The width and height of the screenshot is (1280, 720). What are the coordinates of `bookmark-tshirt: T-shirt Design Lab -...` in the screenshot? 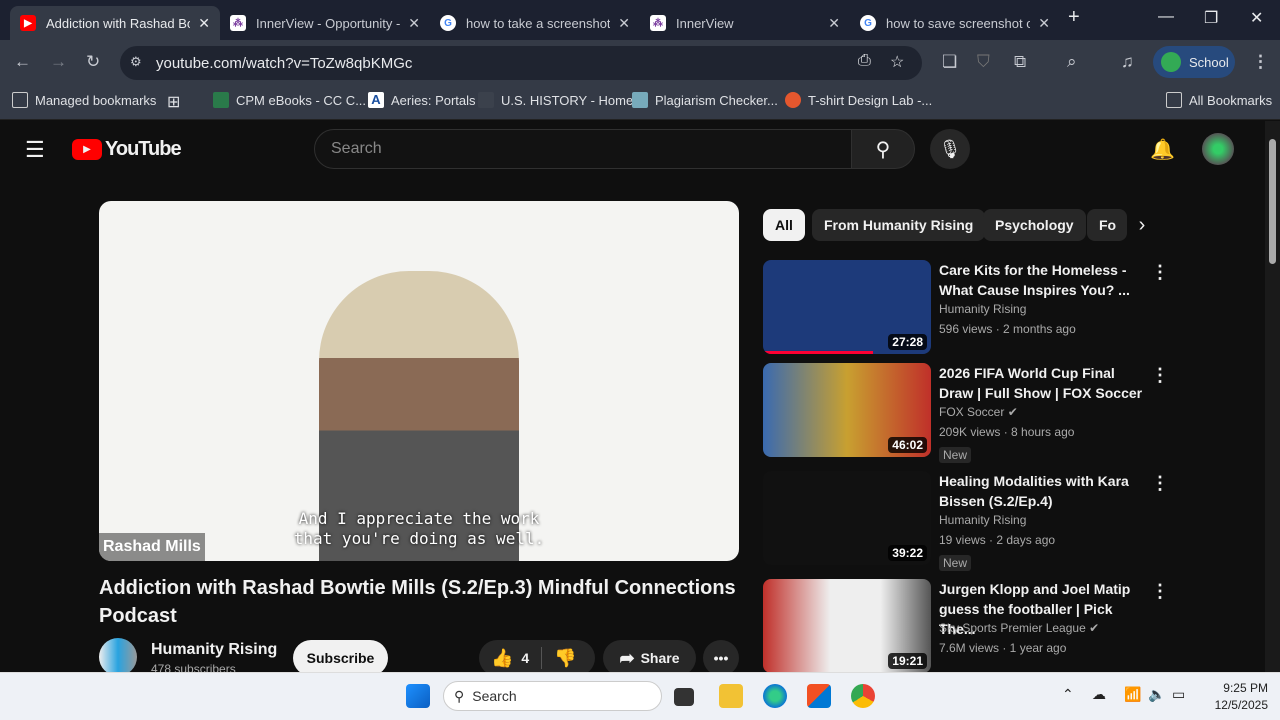 It's located at (858, 100).